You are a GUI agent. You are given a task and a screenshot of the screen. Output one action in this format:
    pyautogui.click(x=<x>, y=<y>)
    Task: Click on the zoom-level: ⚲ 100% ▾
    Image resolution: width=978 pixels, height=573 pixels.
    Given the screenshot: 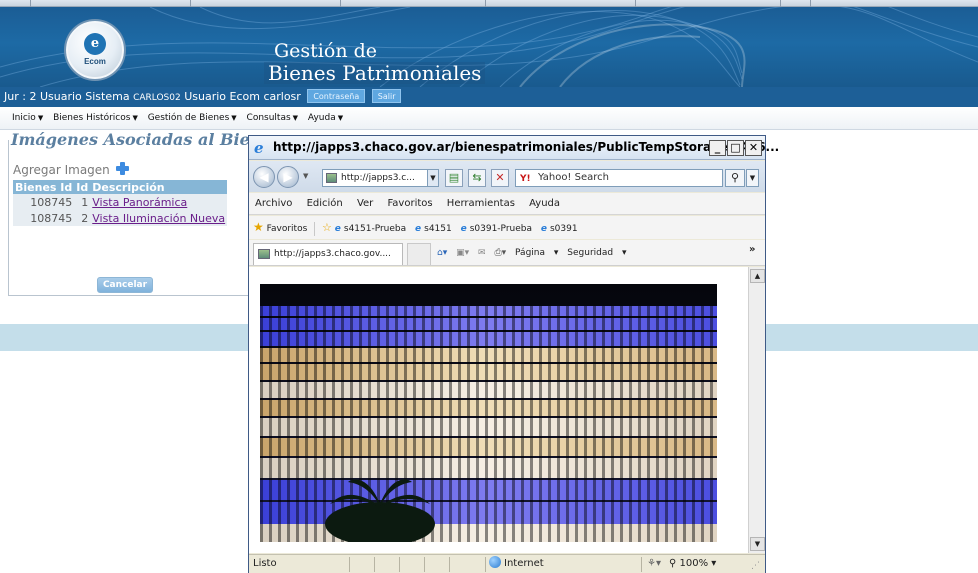 What is the action you would take?
    pyautogui.click(x=692, y=564)
    